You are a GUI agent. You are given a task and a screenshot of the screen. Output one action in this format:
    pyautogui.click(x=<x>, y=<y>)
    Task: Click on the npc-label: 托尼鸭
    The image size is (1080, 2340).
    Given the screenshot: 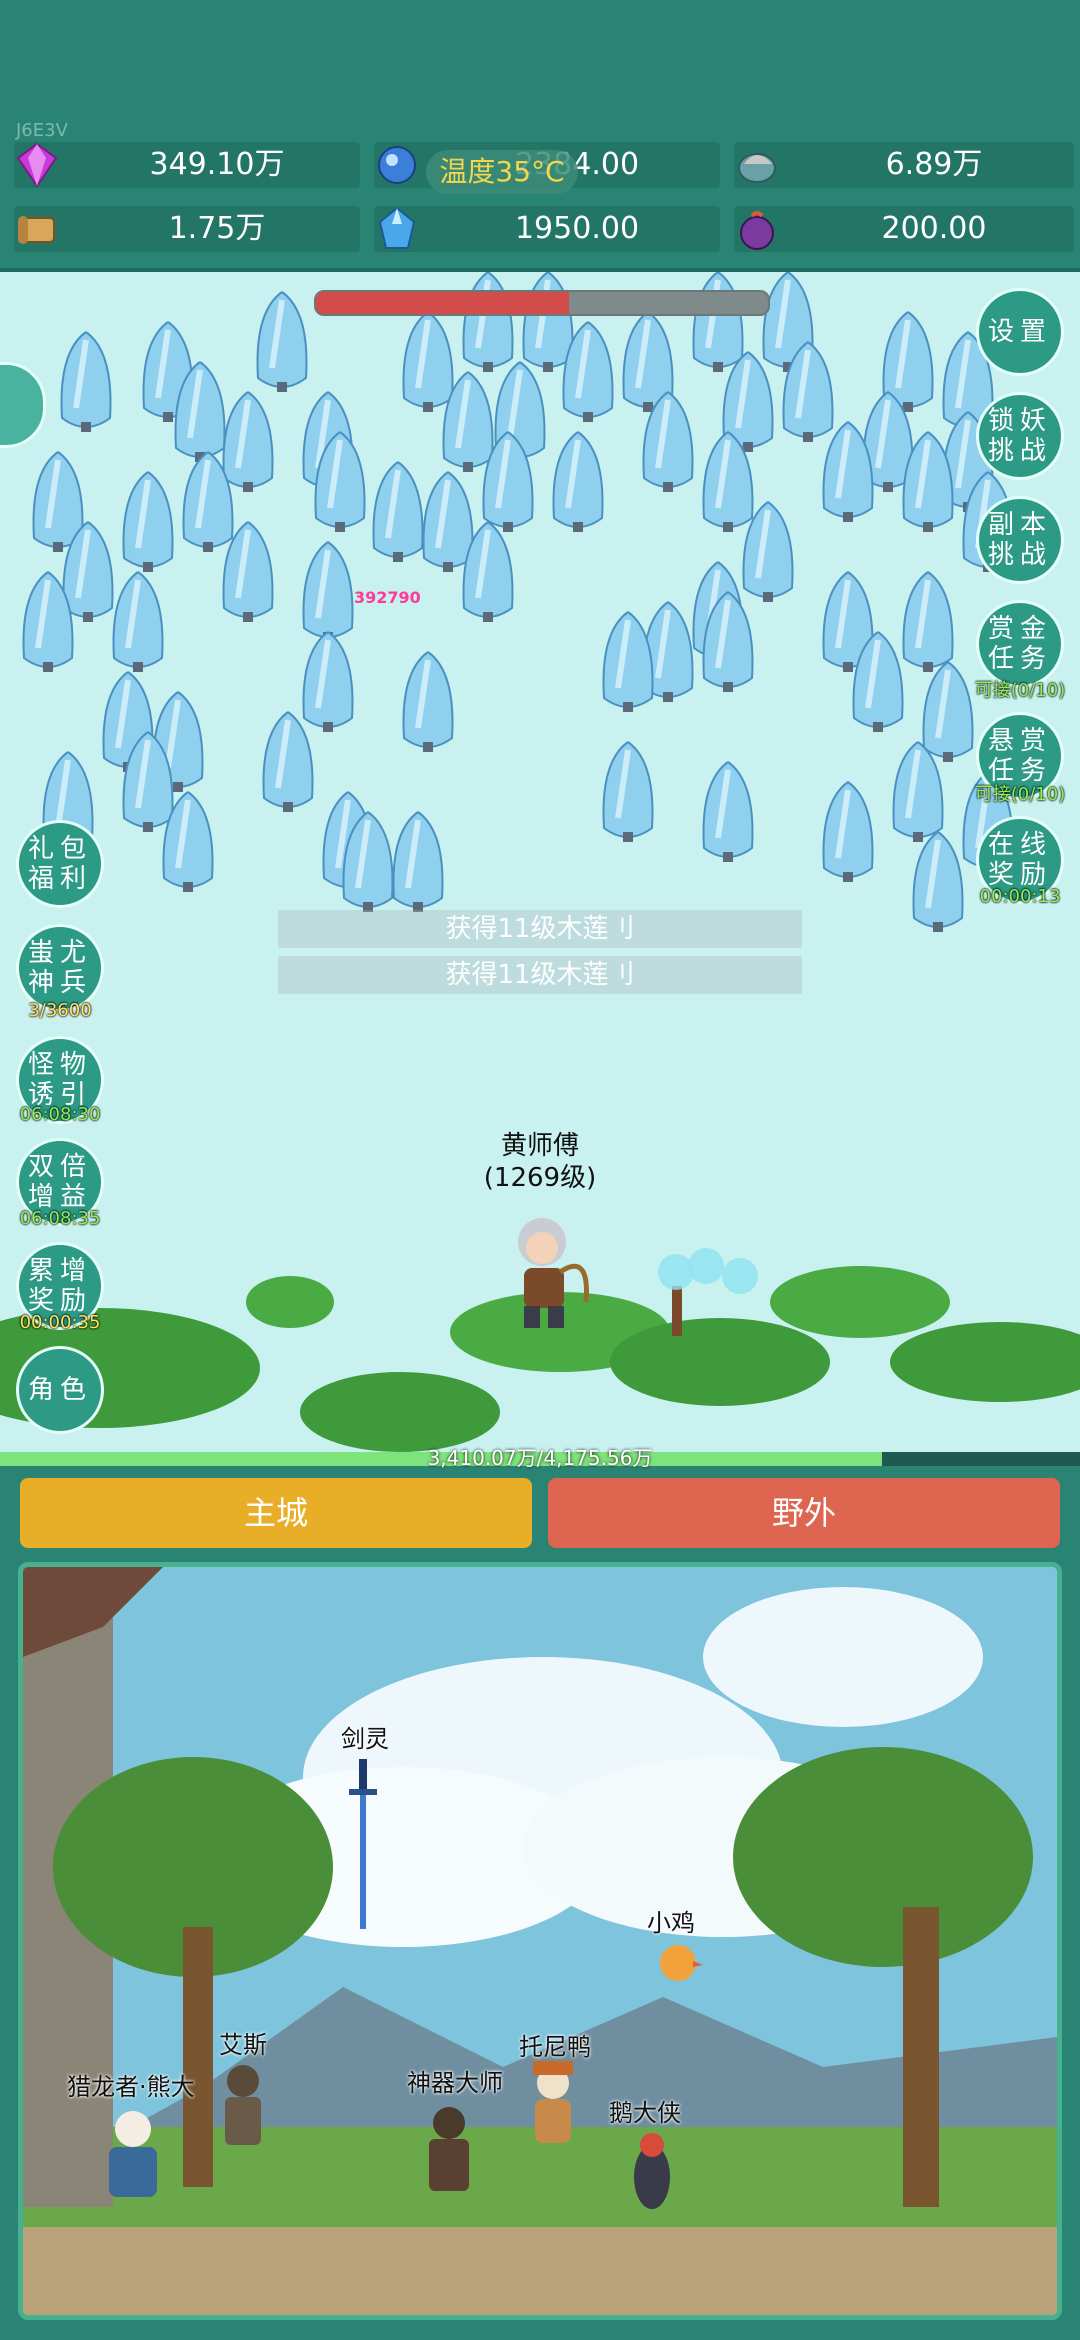 What is the action you would take?
    pyautogui.click(x=555, y=2047)
    